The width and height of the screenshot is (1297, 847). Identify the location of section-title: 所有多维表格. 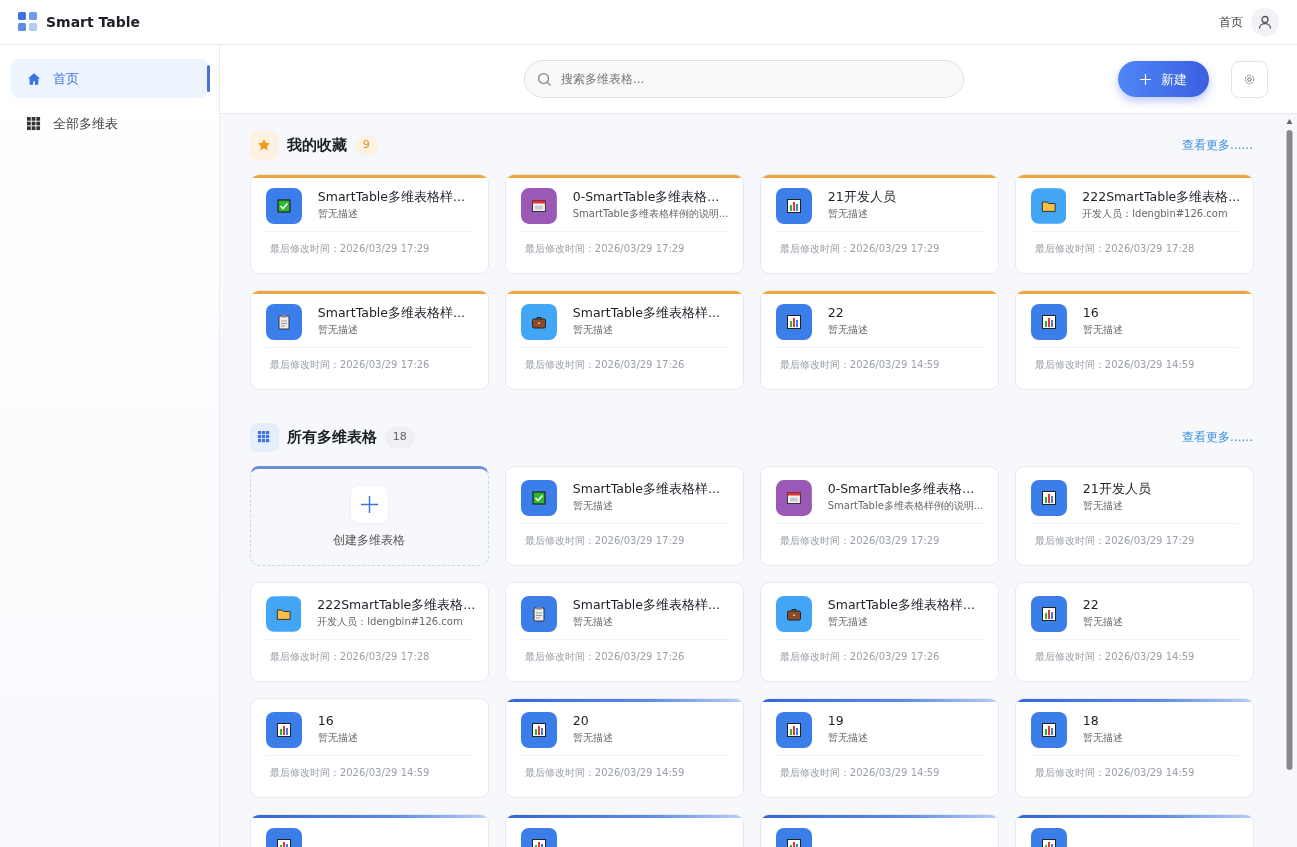
(331, 438).